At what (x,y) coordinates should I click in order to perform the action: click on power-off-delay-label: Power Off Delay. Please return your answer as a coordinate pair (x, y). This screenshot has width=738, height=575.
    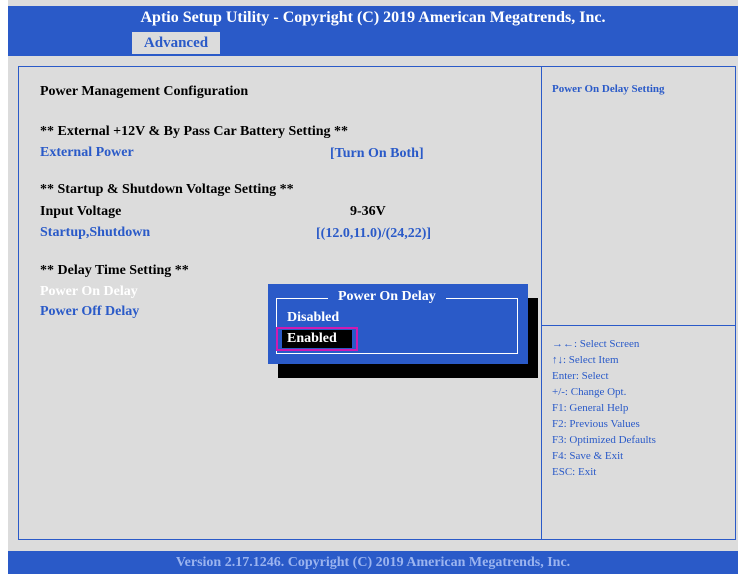
    Looking at the image, I should click on (89, 312).